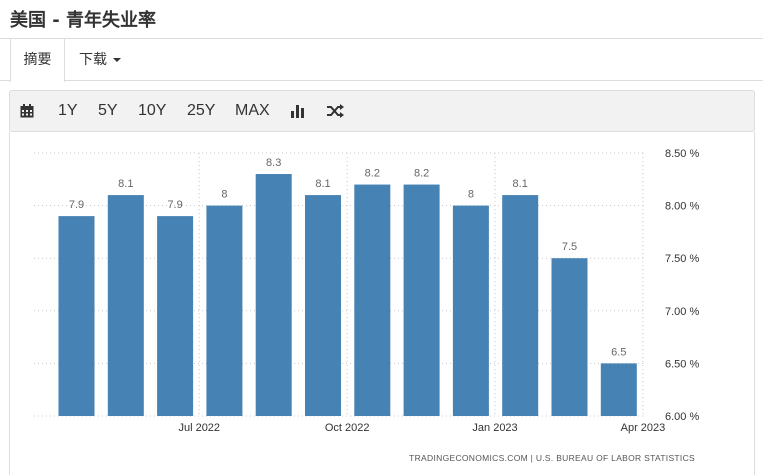  Describe the element at coordinates (682, 207) in the screenshot. I see `y-tick-label: 8.00 %` at that location.